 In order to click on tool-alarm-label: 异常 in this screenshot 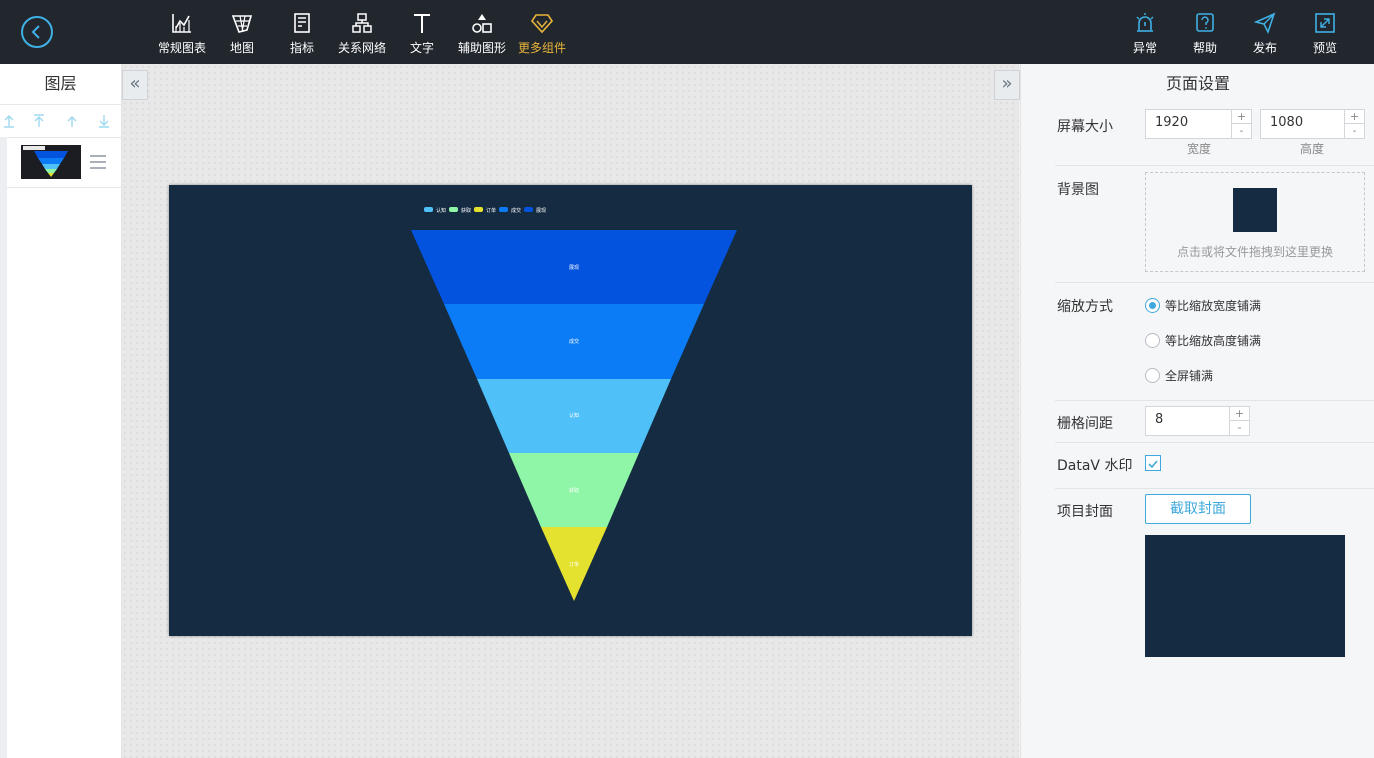, I will do `click(1144, 48)`.